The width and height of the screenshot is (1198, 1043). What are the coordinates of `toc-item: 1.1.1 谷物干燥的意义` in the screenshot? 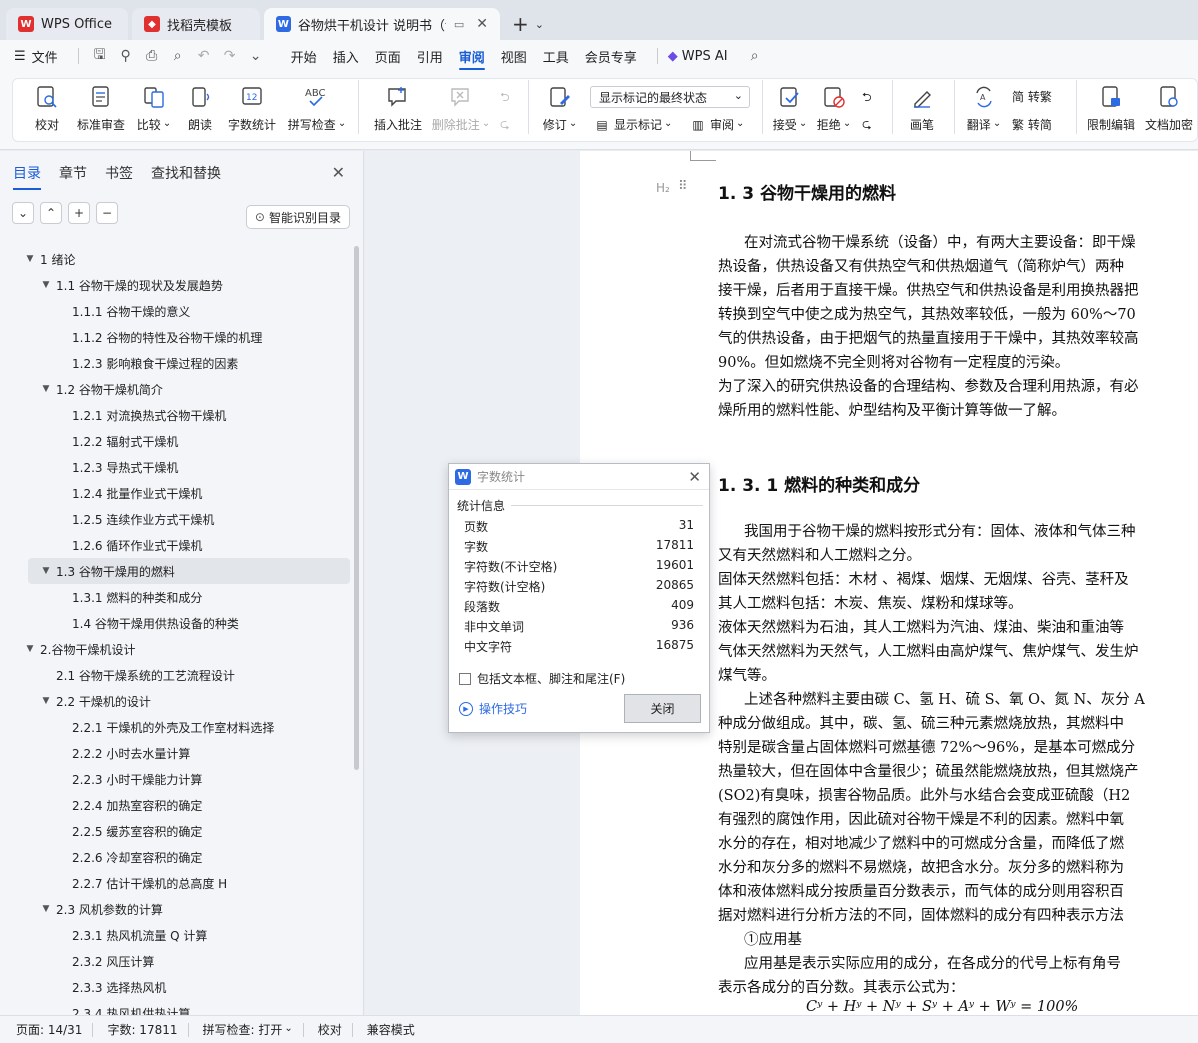 It's located at (176, 311).